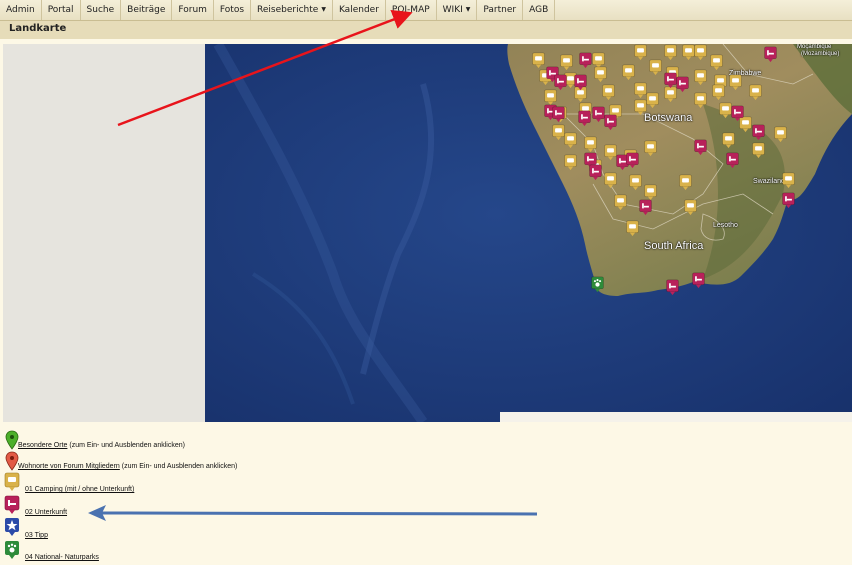 The image size is (852, 565). I want to click on nav-forum: Forum, so click(193, 10).